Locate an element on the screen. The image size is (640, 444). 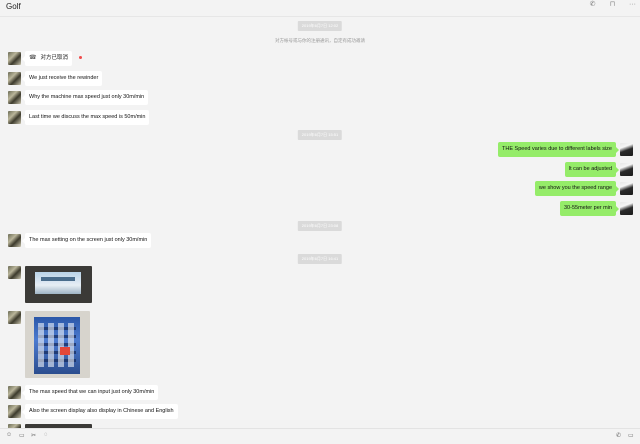
machine-screen-photo is located at coordinates (58, 283).